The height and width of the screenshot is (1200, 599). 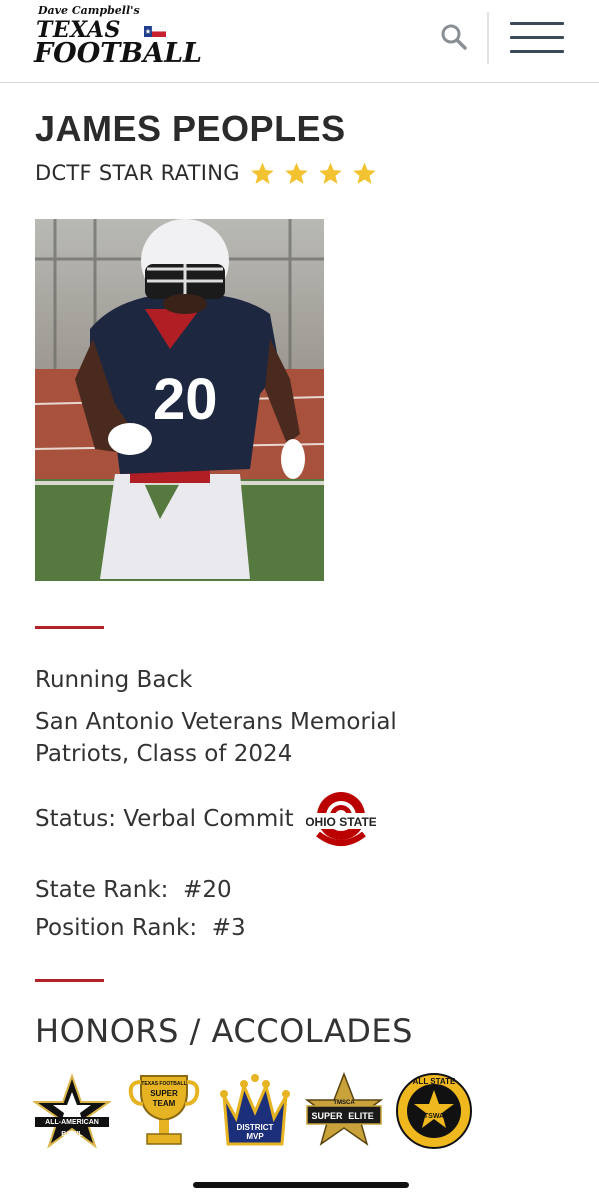 I want to click on star-rating: DCTF STAR RATING, so click(x=206, y=173).